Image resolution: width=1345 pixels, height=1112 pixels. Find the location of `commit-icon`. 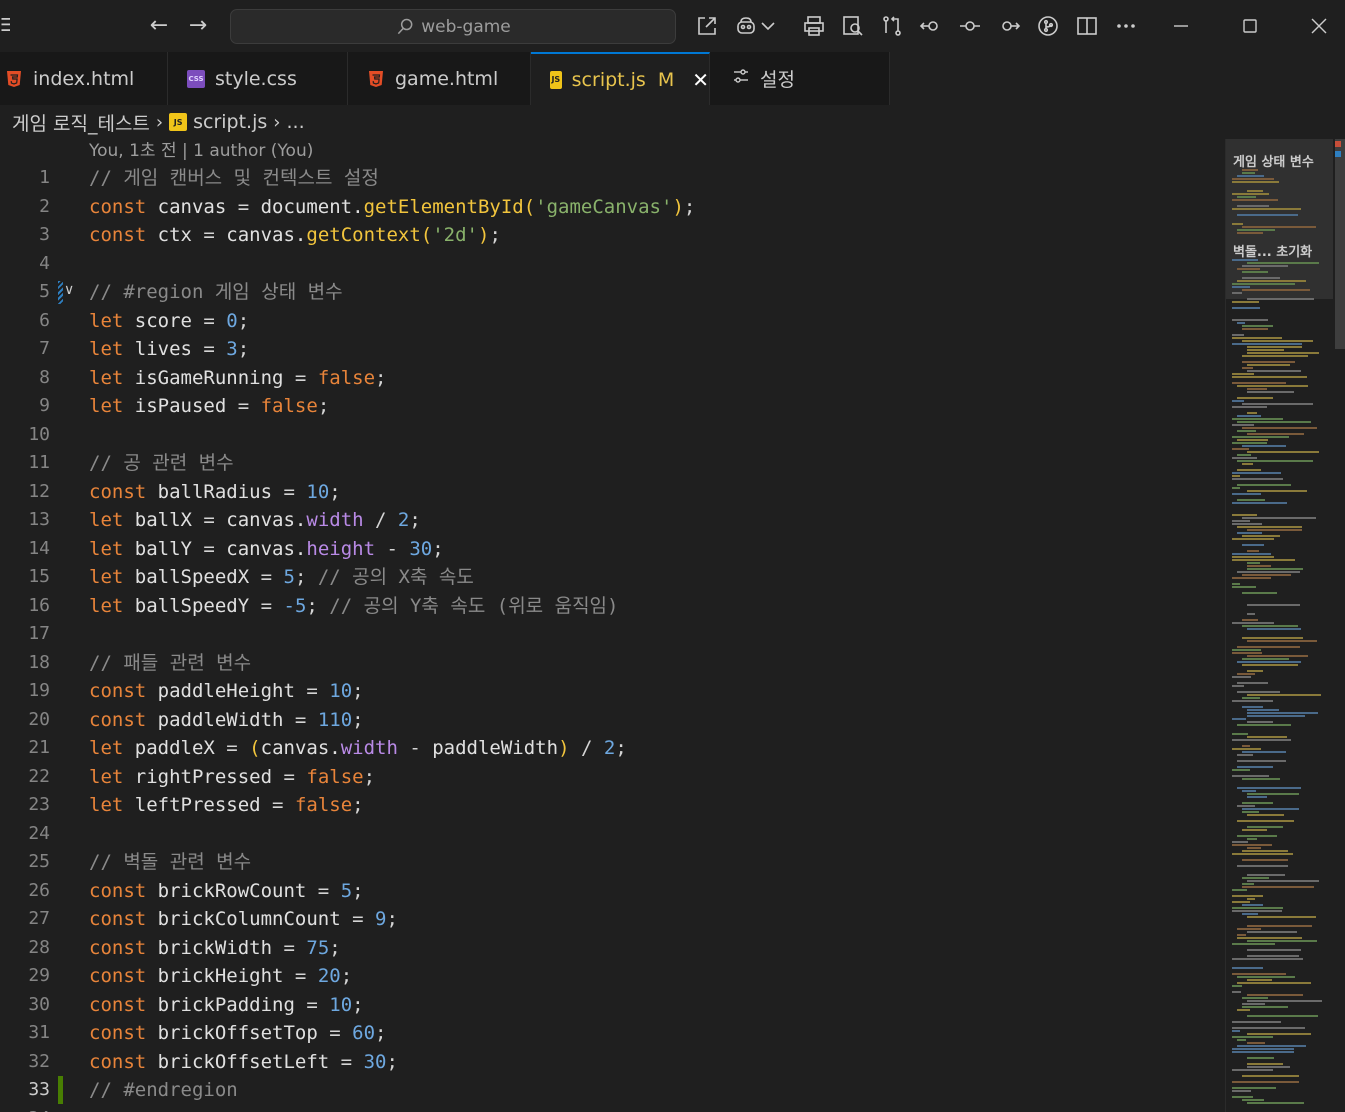

commit-icon is located at coordinates (970, 26).